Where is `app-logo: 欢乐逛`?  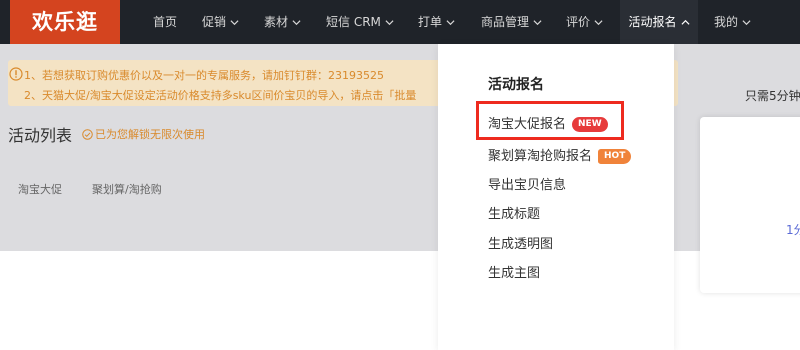
app-logo: 欢乐逛 is located at coordinates (65, 22).